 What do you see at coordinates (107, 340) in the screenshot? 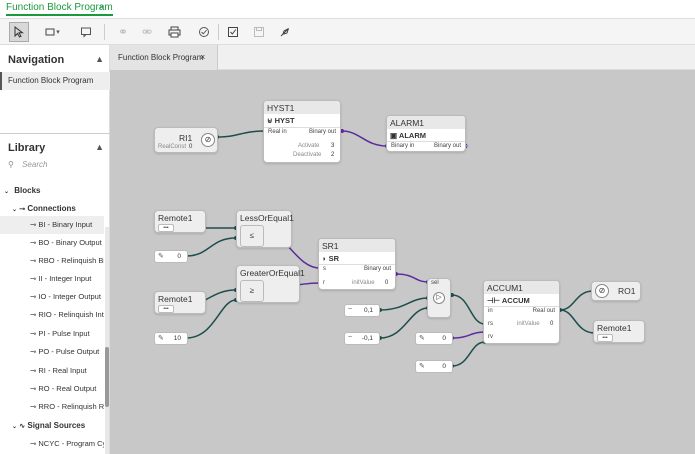
I see `sidebar-scrollbar` at bounding box center [107, 340].